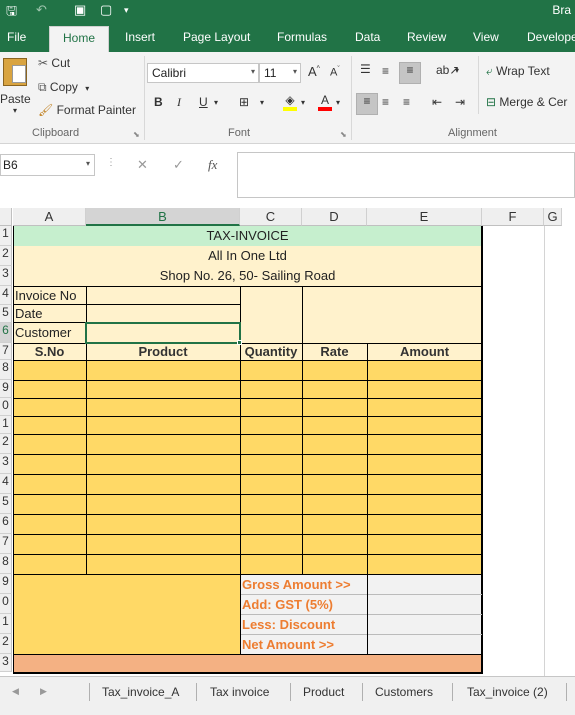  Describe the element at coordinates (126, 10) in the screenshot. I see `customize-qa-icon: ▾` at that location.